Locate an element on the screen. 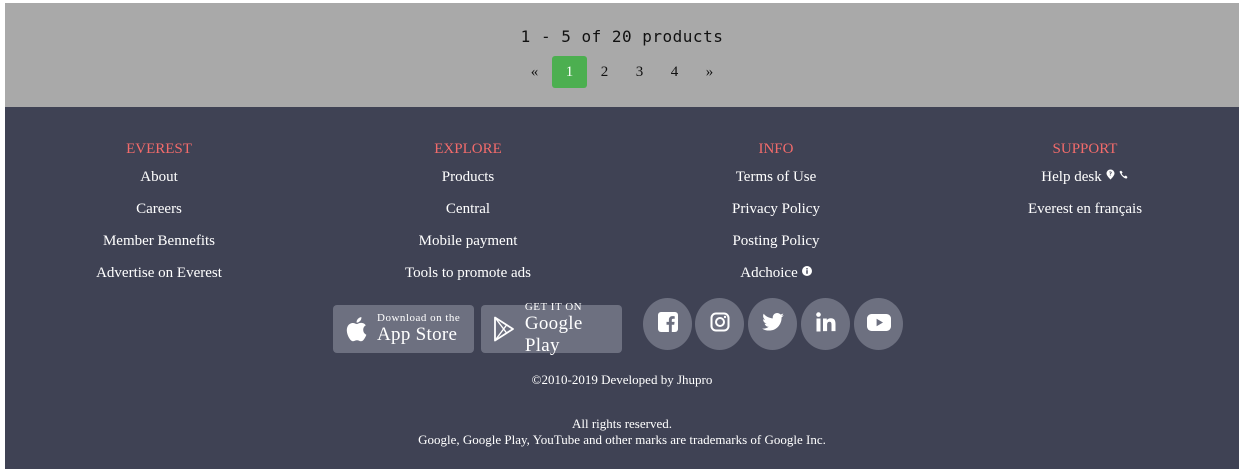 Image resolution: width=1240 pixels, height=470 pixels. footer-link-privacy: Privacy Policy is located at coordinates (776, 209).